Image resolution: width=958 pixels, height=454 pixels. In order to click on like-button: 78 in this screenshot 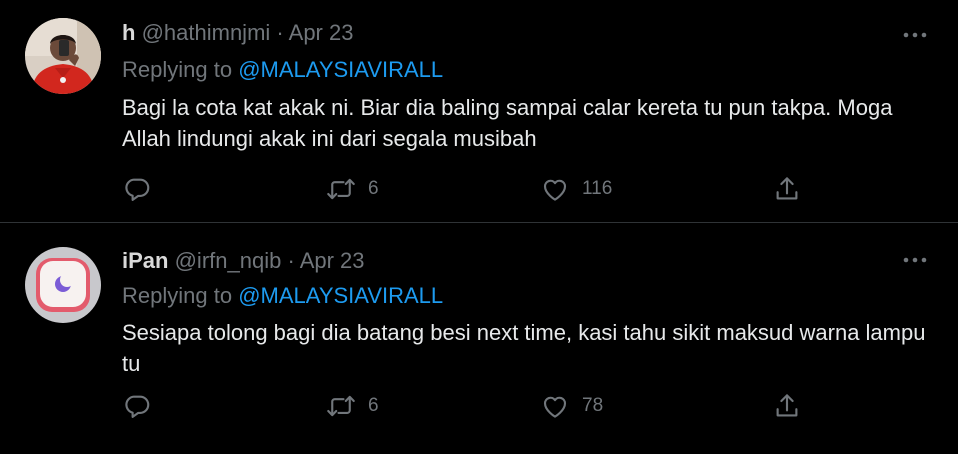, I will do `click(571, 406)`.